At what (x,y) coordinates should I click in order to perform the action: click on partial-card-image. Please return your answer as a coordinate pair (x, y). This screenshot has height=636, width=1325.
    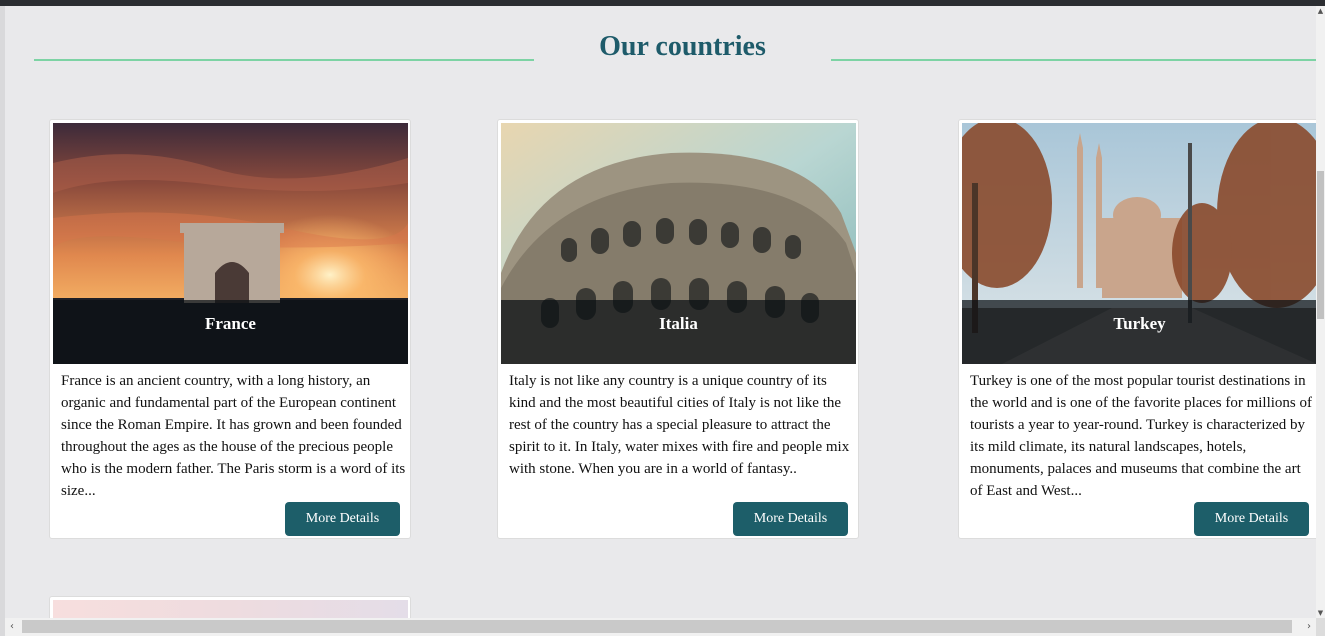
    Looking at the image, I should click on (230, 609).